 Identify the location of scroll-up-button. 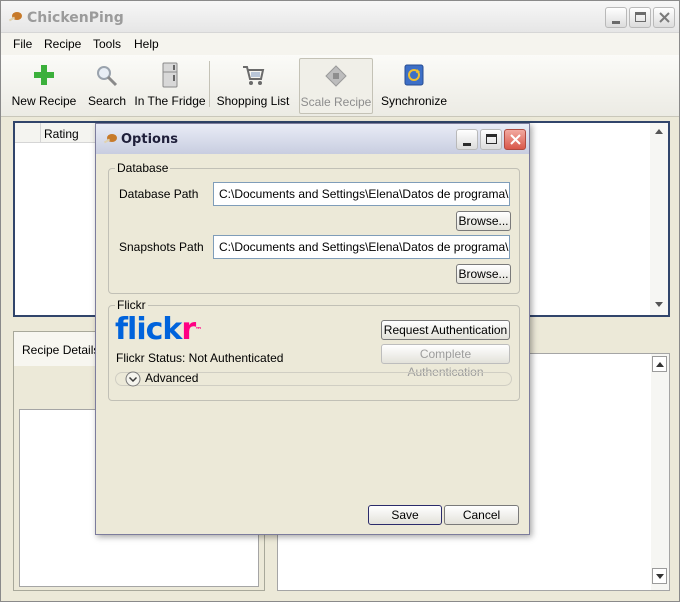
(659, 364).